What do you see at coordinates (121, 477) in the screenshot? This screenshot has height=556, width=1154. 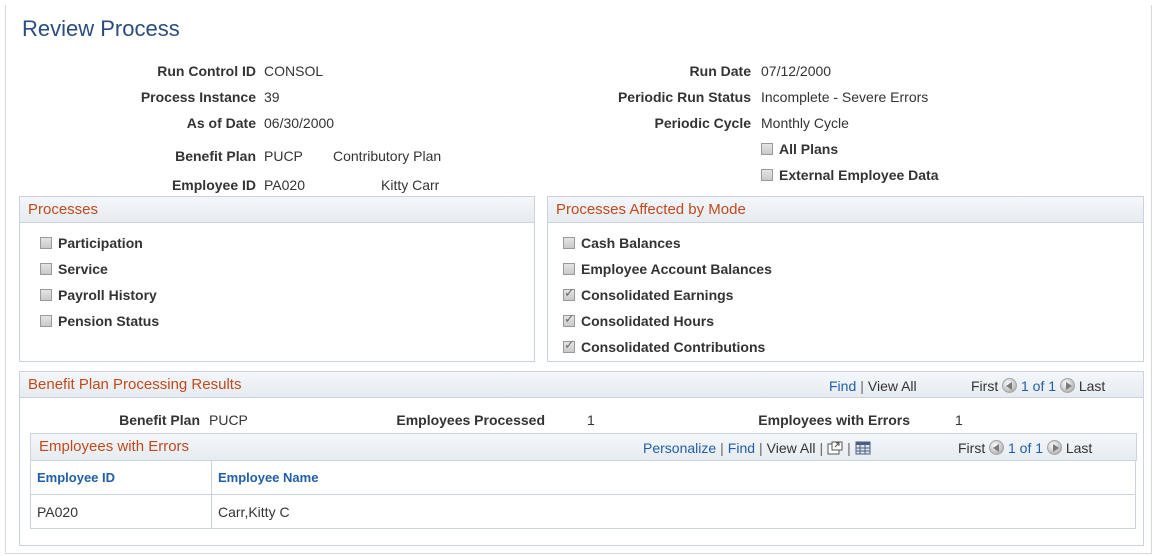 I see `col-employee-id: Employee ID` at bounding box center [121, 477].